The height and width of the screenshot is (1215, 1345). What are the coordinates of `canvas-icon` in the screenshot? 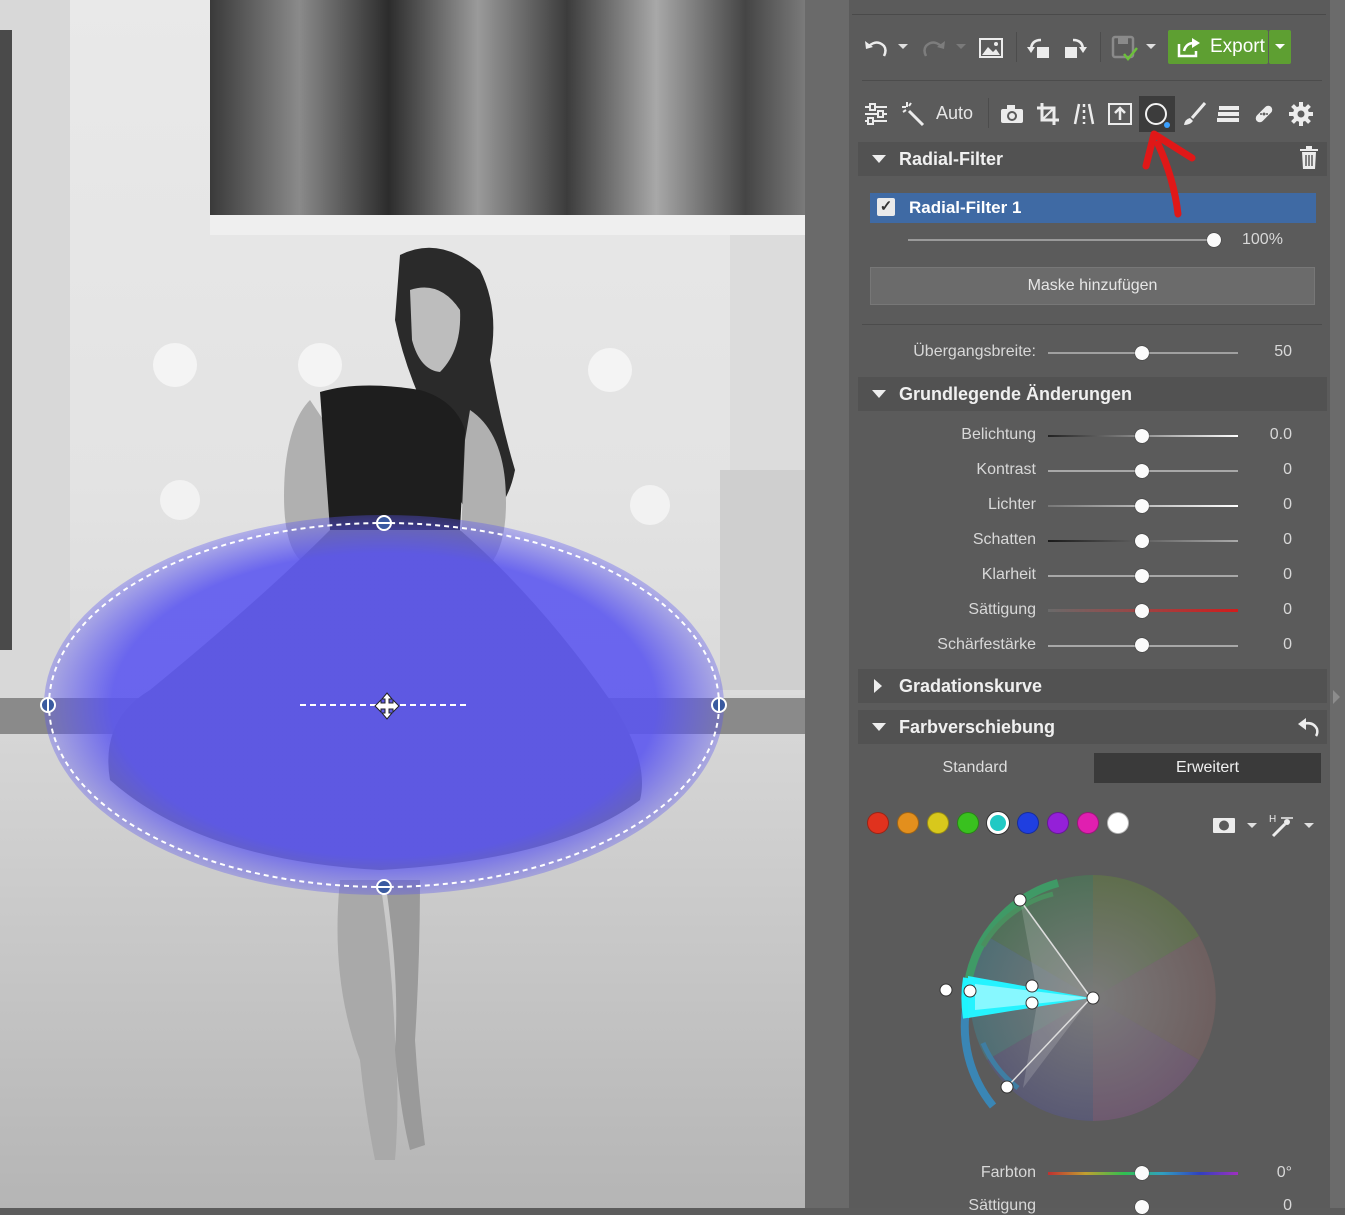 It's located at (1120, 114).